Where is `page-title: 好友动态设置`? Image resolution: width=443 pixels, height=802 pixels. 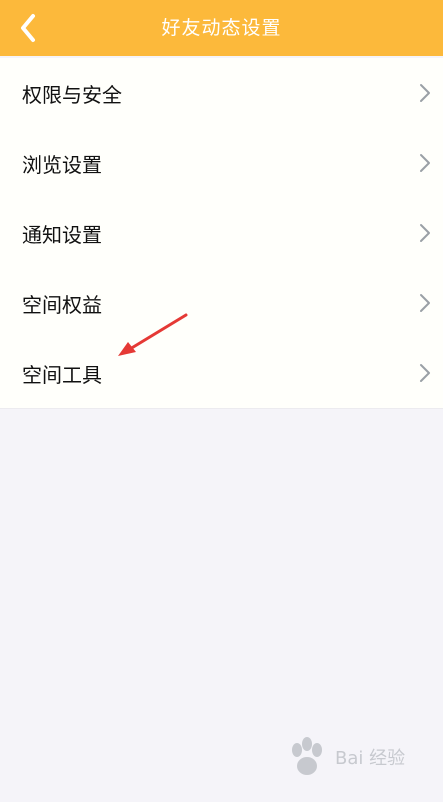 page-title: 好友动态设置 is located at coordinates (221, 28).